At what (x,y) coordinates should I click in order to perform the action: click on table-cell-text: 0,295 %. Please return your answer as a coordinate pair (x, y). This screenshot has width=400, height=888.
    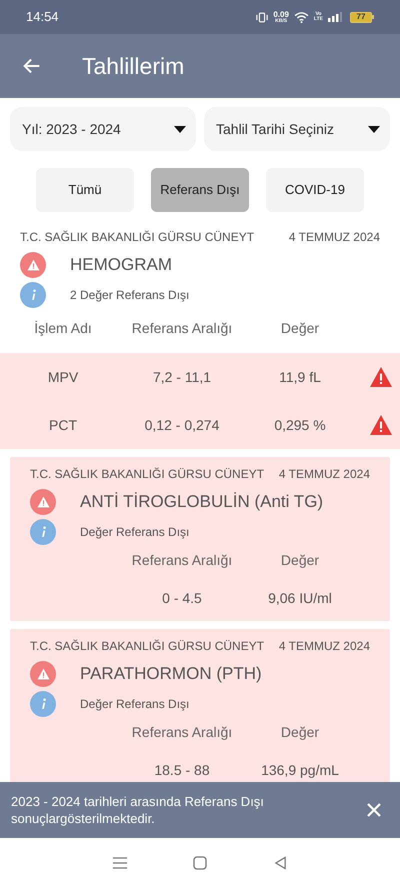
    Looking at the image, I should click on (300, 425).